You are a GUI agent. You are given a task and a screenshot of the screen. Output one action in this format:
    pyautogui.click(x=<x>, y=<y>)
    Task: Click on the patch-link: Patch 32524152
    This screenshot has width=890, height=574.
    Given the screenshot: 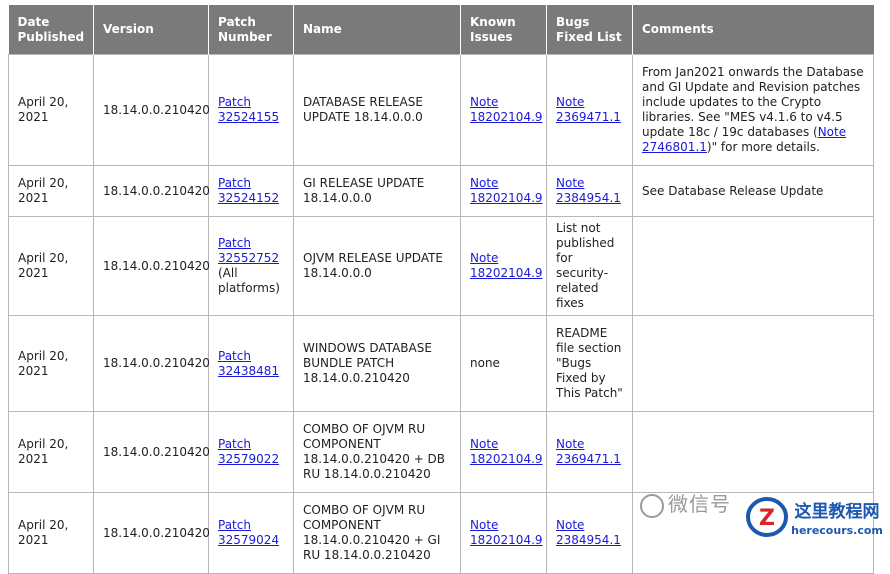 What is the action you would take?
    pyautogui.click(x=248, y=190)
    